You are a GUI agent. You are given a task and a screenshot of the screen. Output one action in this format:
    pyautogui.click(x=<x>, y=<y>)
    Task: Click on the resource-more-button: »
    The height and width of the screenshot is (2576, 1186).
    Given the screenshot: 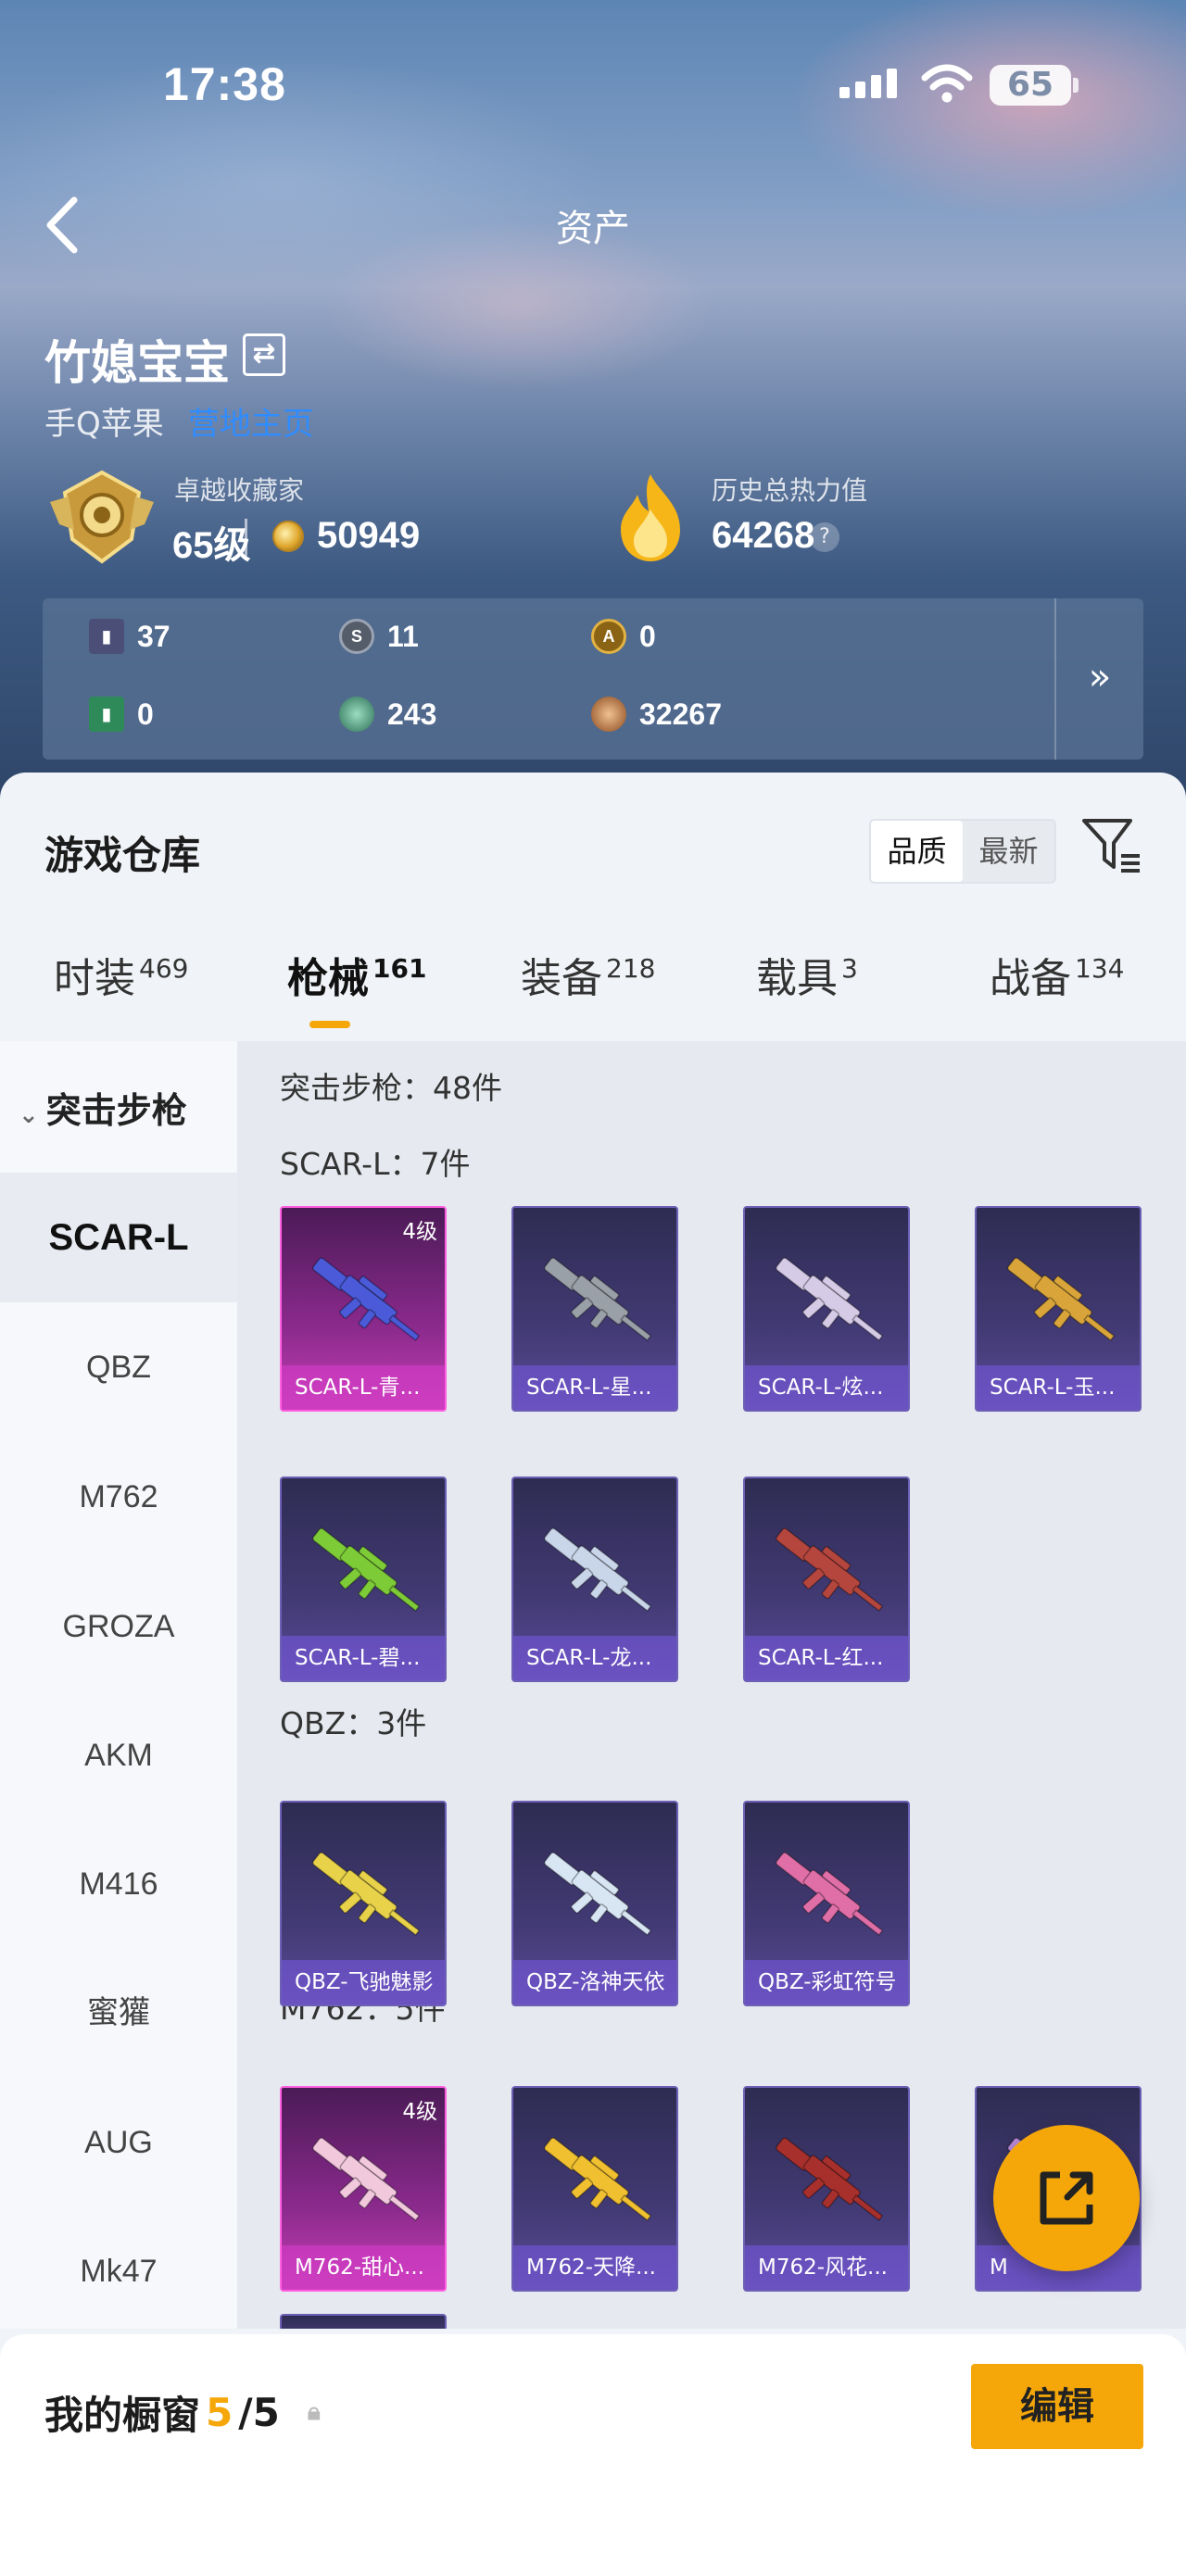 What is the action you would take?
    pyautogui.click(x=1098, y=679)
    